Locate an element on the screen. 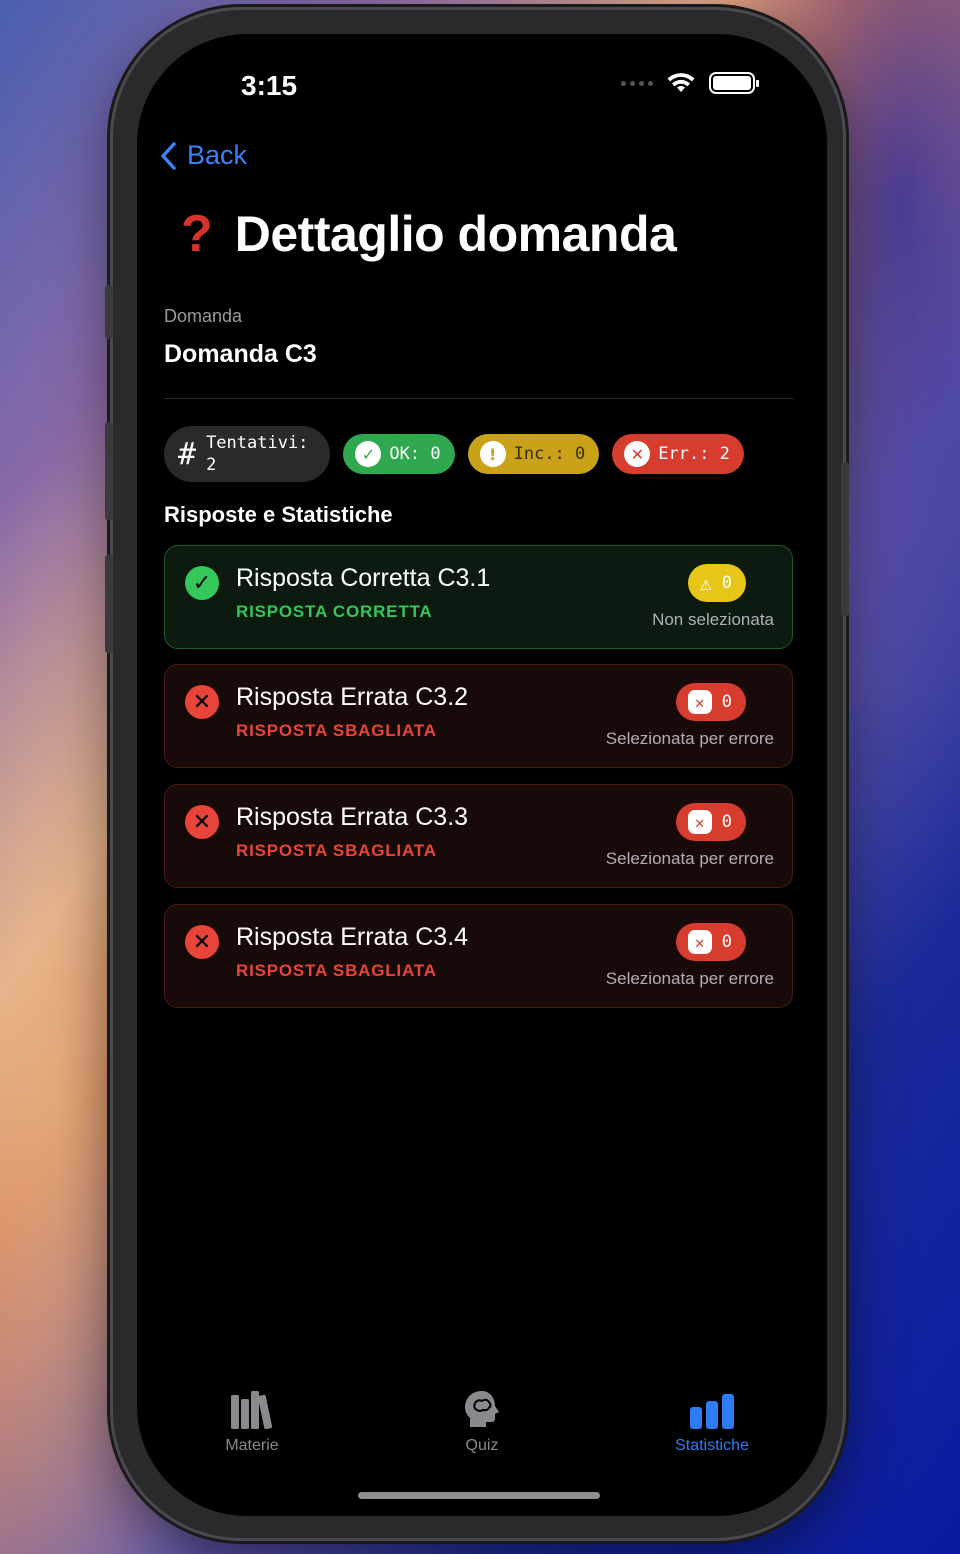 The height and width of the screenshot is (1554, 960). silent-switch is located at coordinates (109, 312).